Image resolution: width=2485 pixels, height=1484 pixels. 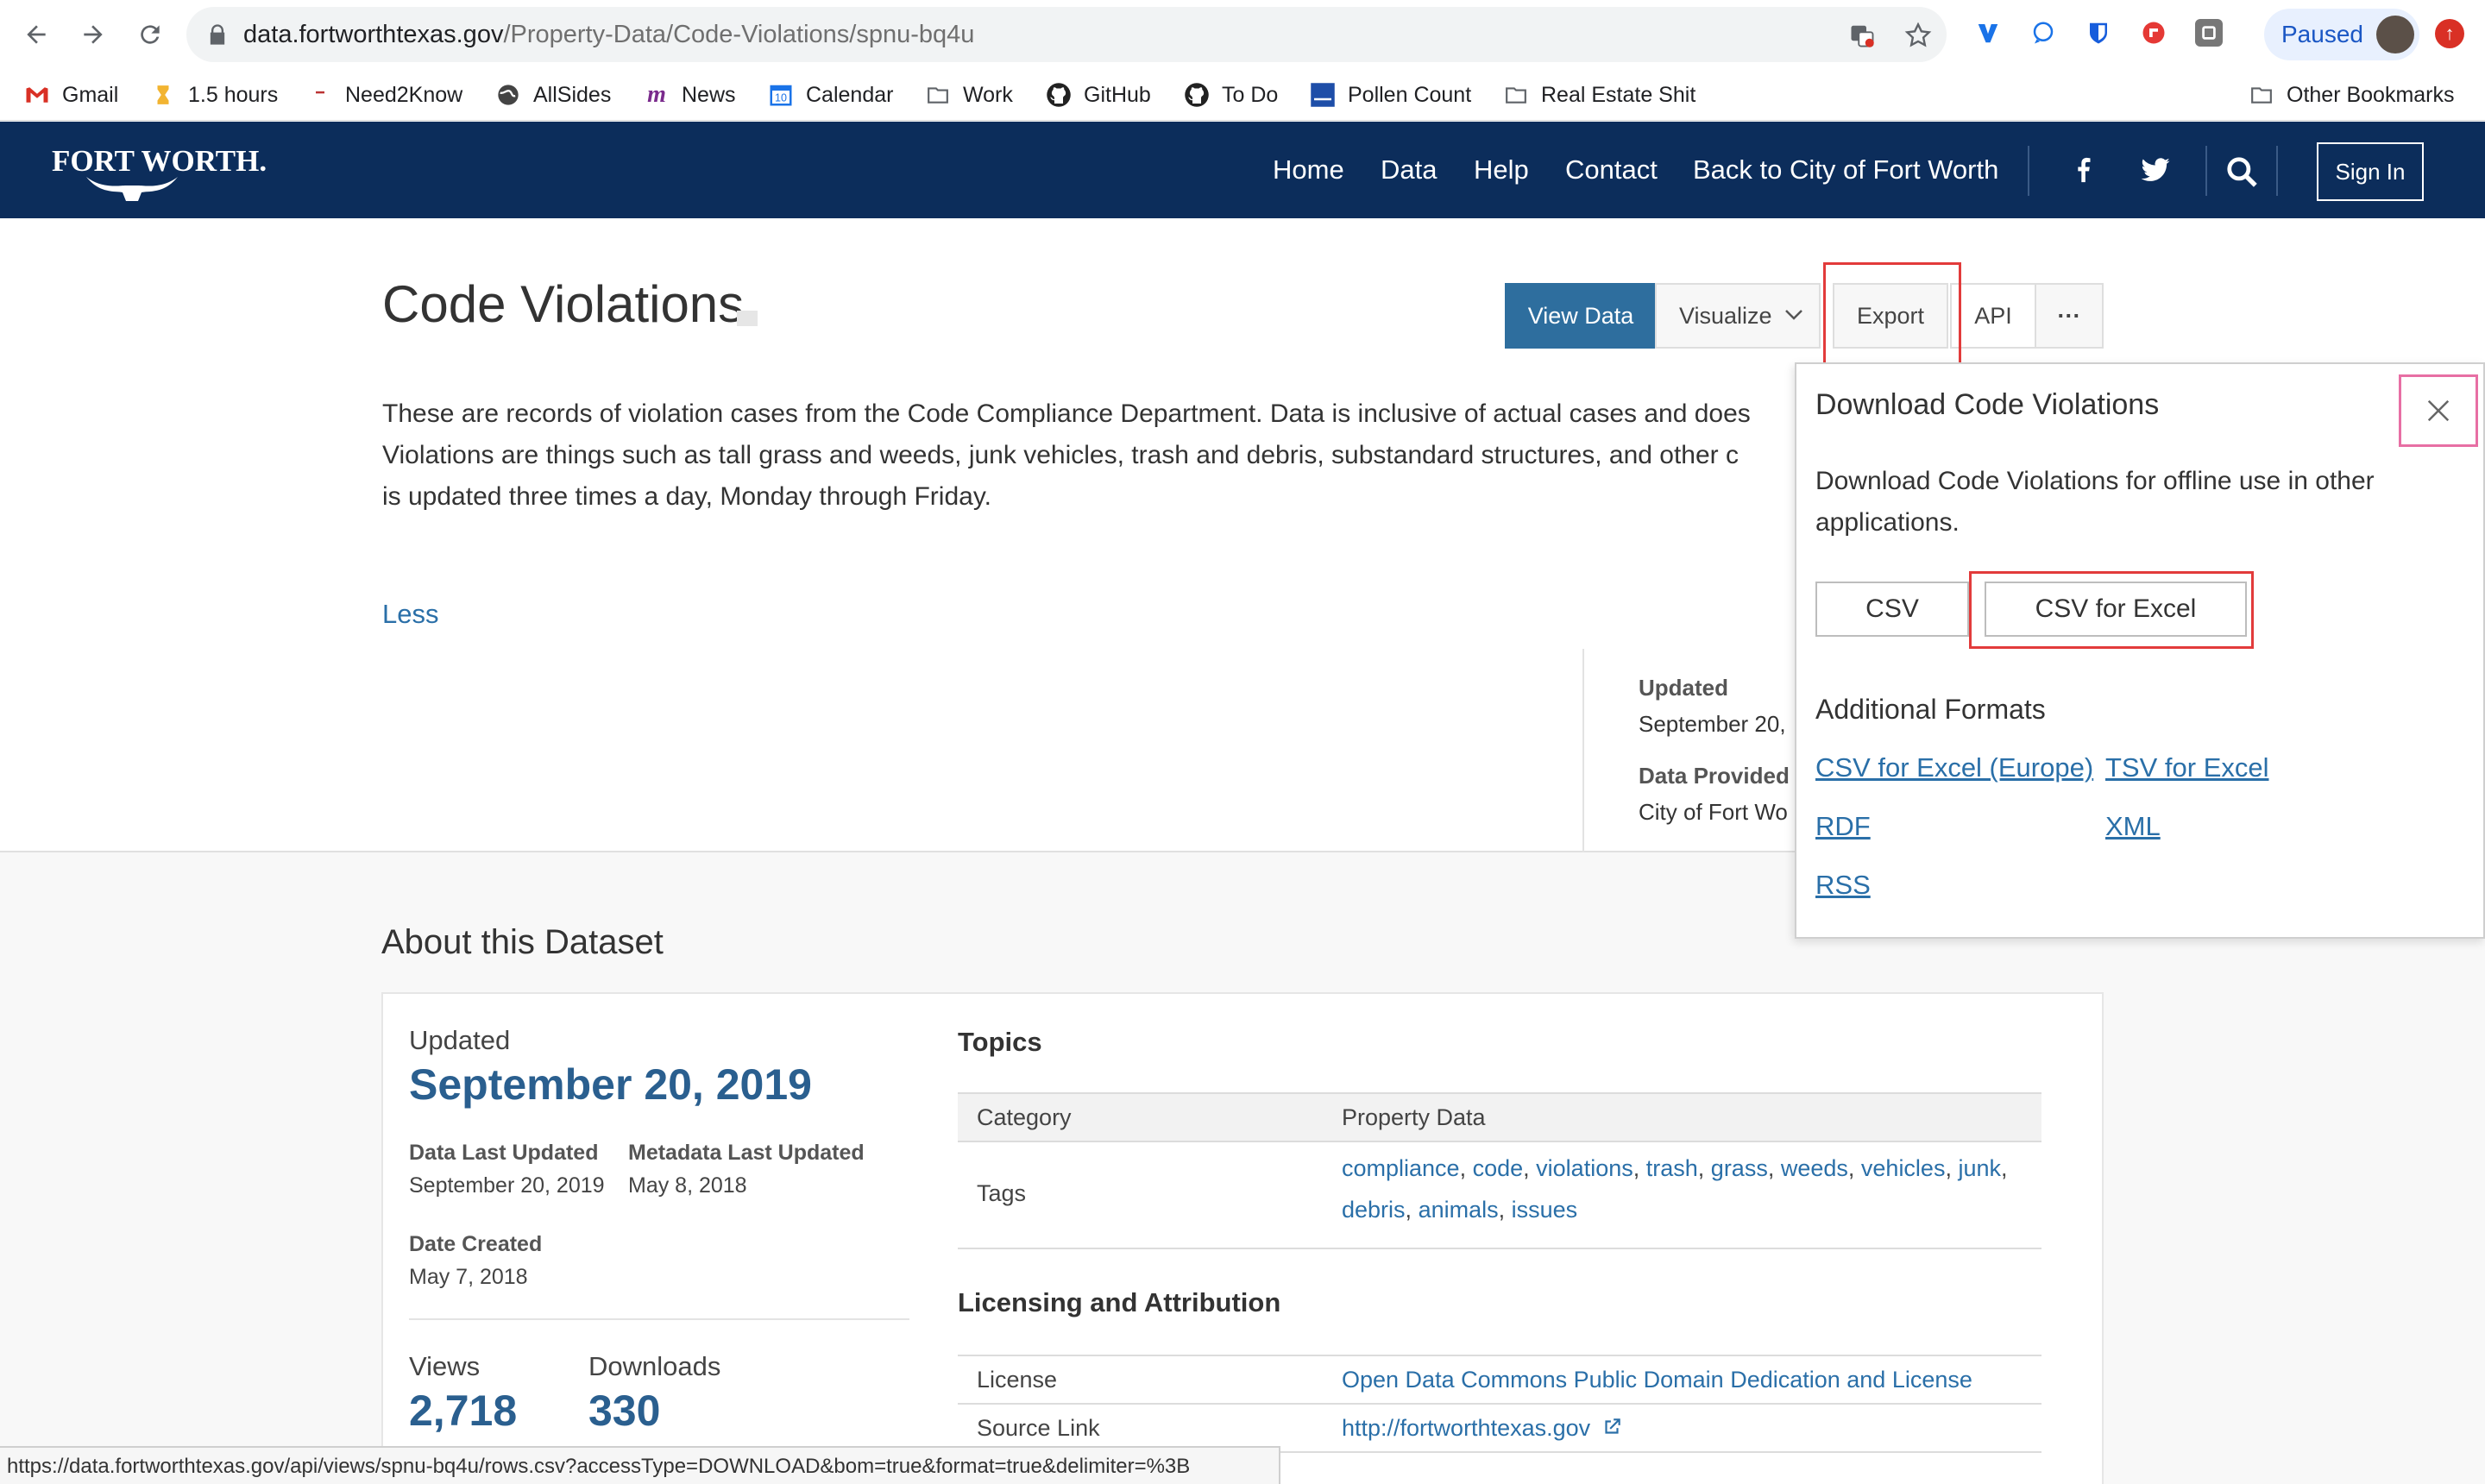 I want to click on search-icon, so click(x=2241, y=171).